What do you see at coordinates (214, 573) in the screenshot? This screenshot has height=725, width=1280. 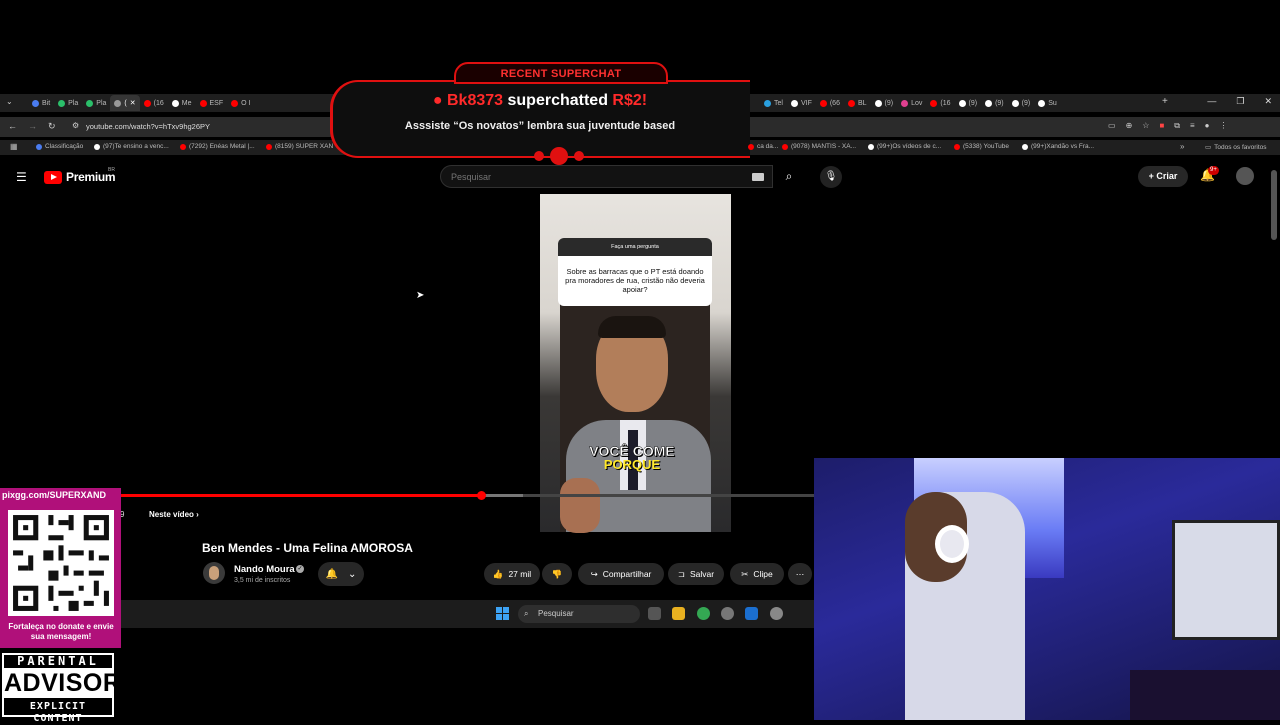 I see `channel-avatar` at bounding box center [214, 573].